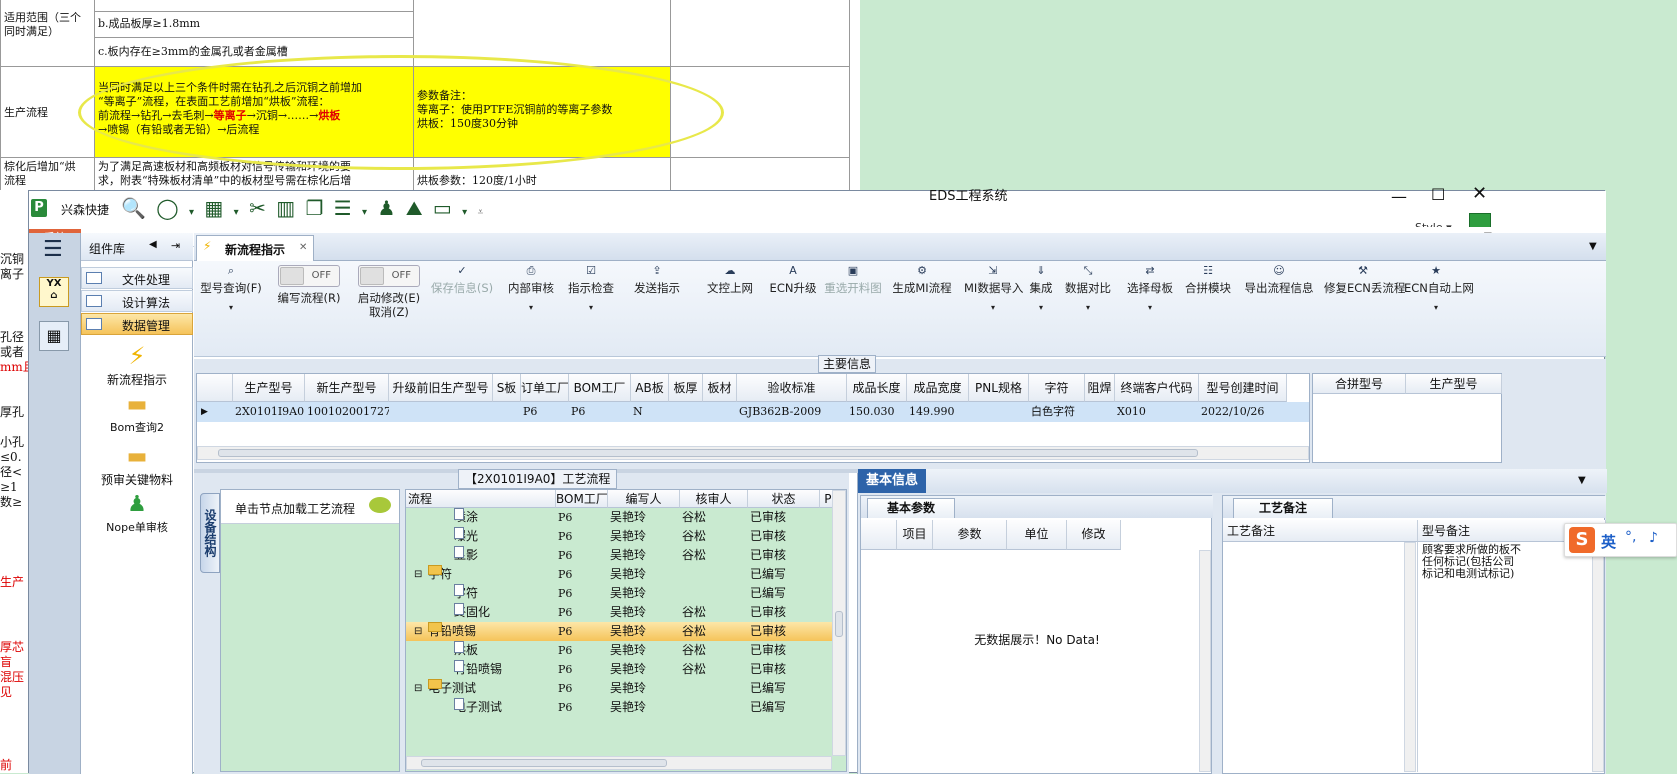 The height and width of the screenshot is (774, 1677). Describe the element at coordinates (1243, 388) in the screenshot. I see `column-header: 型号创建时间` at that location.